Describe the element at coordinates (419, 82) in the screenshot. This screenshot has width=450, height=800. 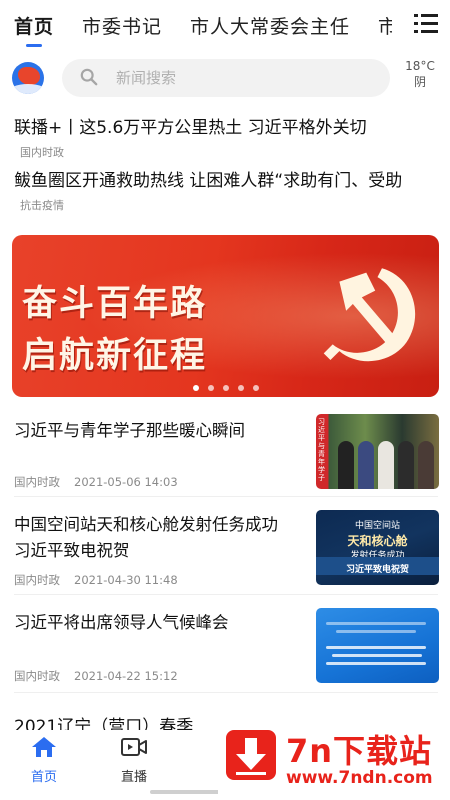
I see `weather-condition: 阴` at that location.